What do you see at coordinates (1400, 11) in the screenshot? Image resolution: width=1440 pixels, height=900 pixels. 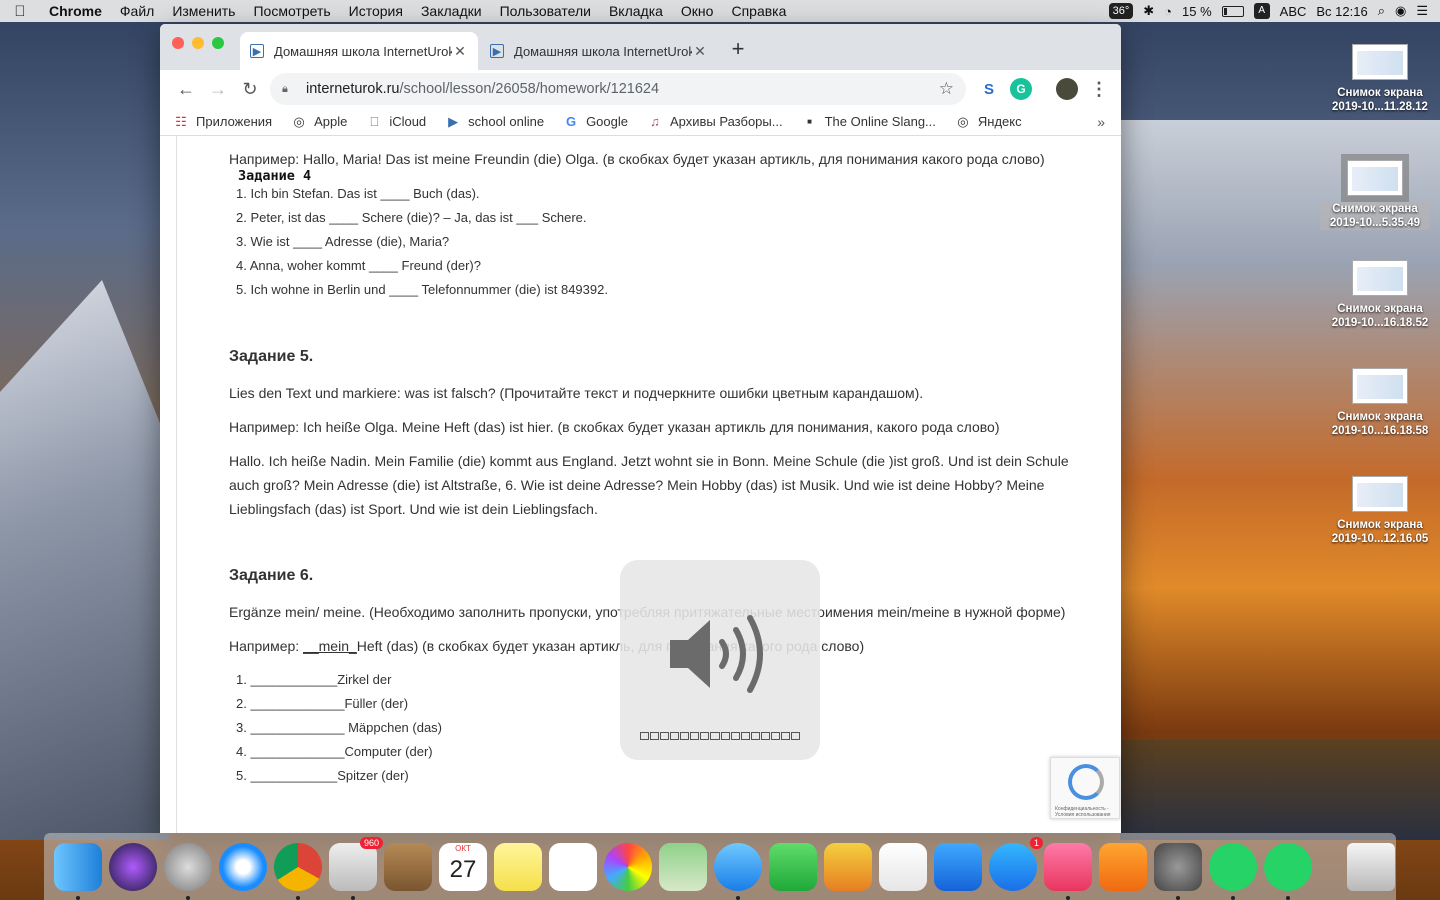 I see `siri-icon: ◉` at bounding box center [1400, 11].